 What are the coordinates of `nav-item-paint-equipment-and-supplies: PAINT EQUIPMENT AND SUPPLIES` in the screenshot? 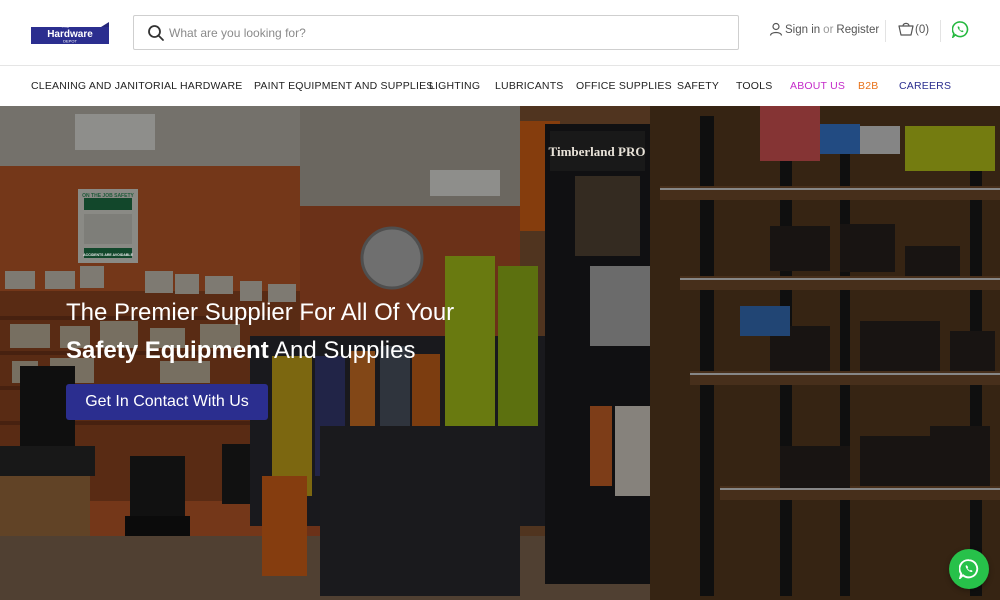 It's located at (343, 86).